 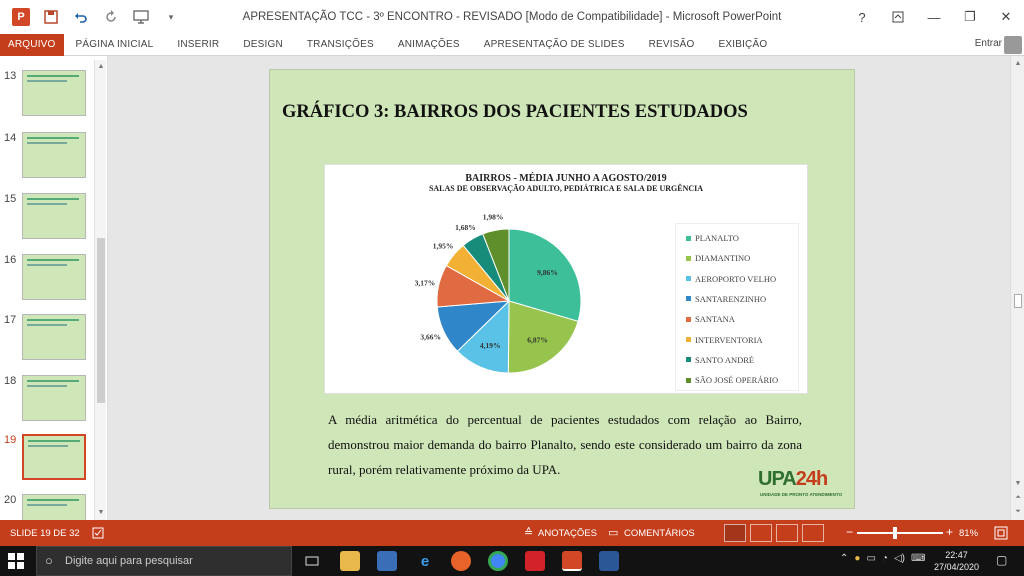 What do you see at coordinates (49, 342) in the screenshot?
I see `slide-thumbnail: 17` at bounding box center [49, 342].